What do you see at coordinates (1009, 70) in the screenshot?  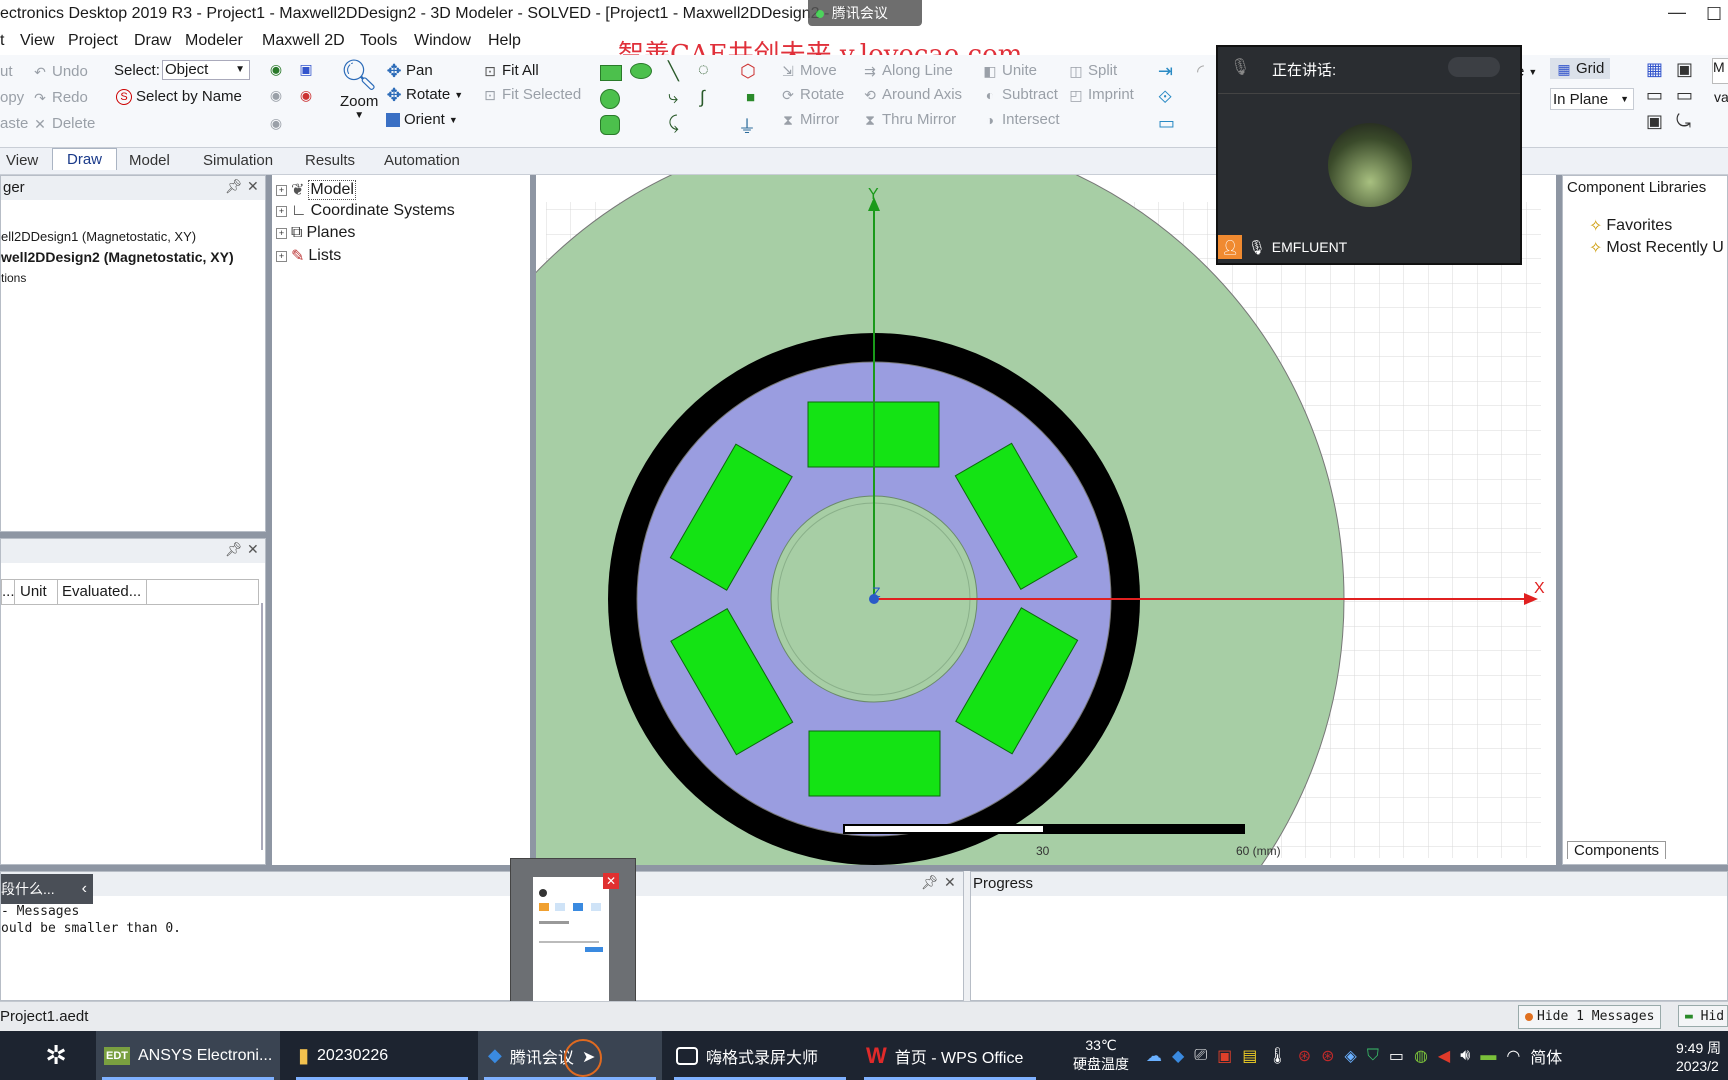 I see `unite-button: ◧ Unite` at bounding box center [1009, 70].